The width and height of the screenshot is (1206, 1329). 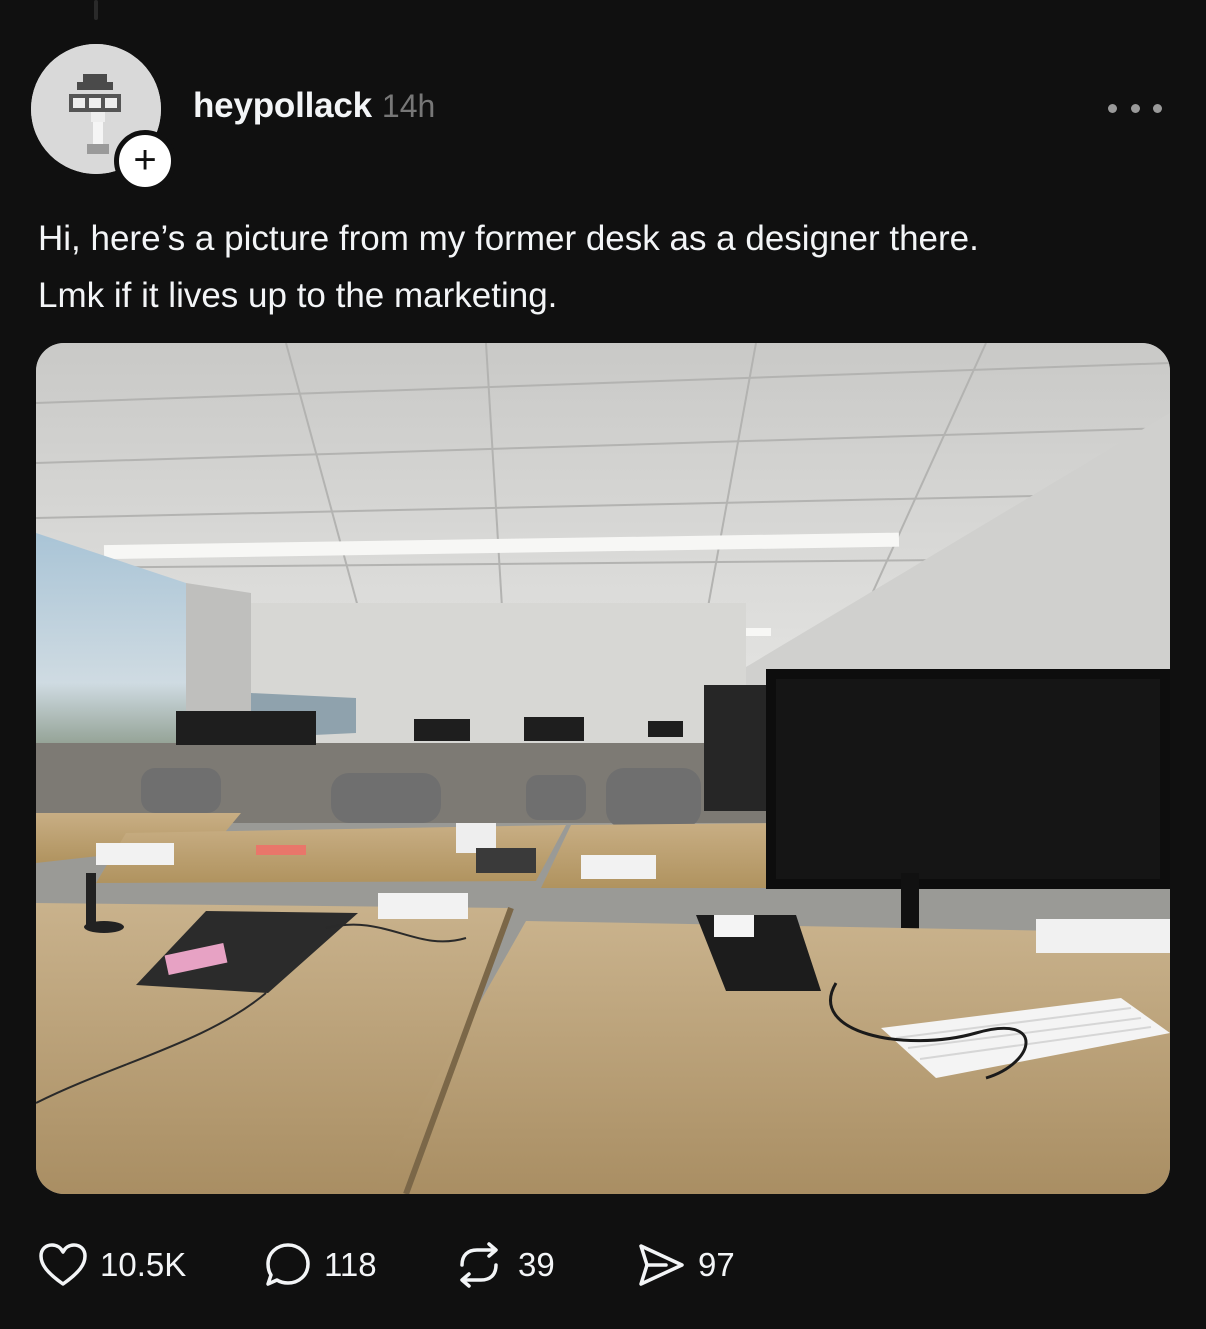 What do you see at coordinates (438, 1265) in the screenshot?
I see `action-bar: 10.5K 118 39 97` at bounding box center [438, 1265].